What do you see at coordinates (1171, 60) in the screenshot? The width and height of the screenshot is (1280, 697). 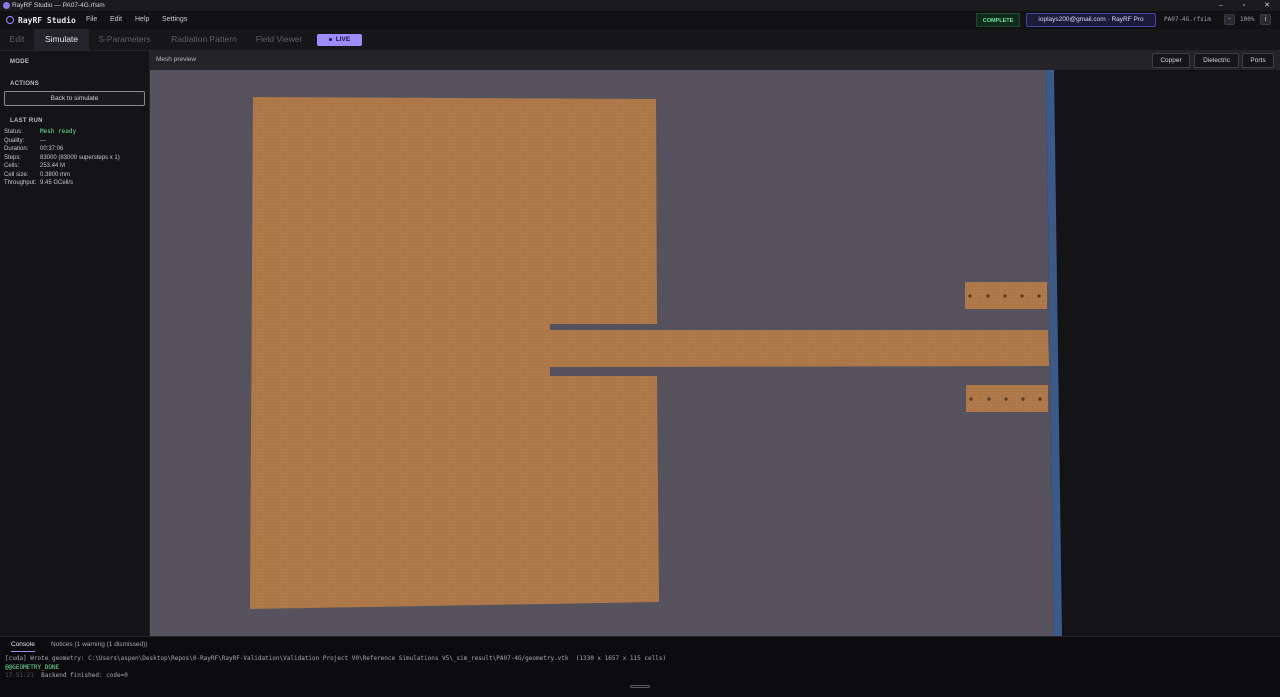 I see `copper-layer-button: Copper` at bounding box center [1171, 60].